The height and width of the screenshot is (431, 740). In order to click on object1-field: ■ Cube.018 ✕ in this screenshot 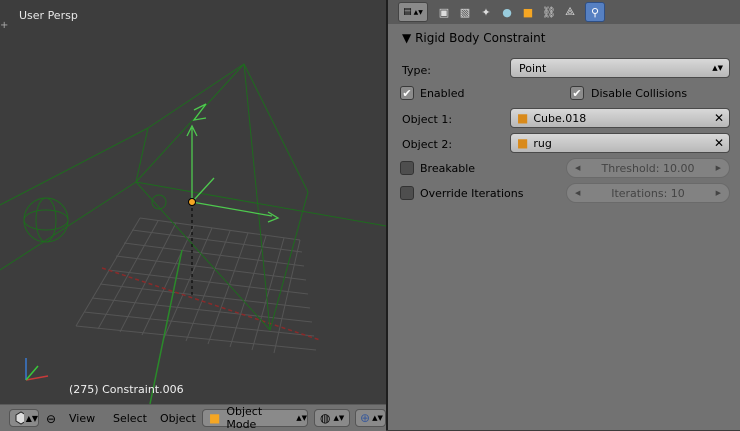, I will do `click(620, 118)`.